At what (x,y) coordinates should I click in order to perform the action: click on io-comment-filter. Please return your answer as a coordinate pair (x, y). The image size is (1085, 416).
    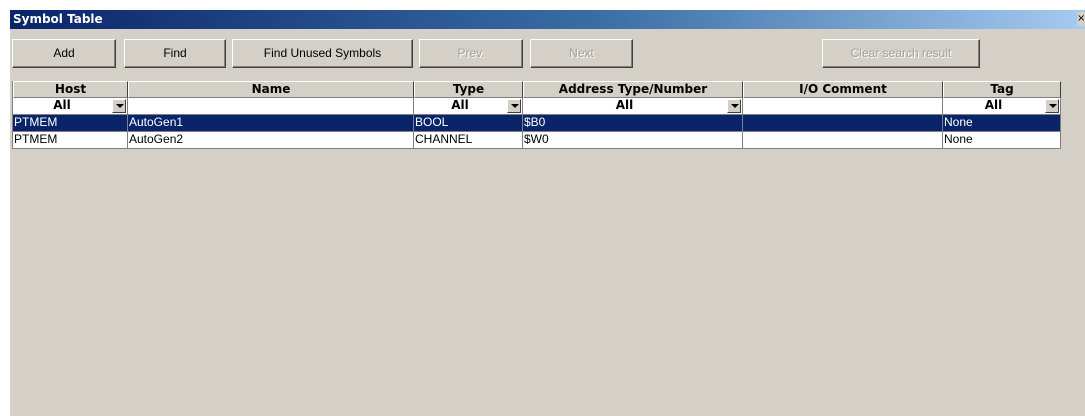
    Looking at the image, I should click on (843, 106).